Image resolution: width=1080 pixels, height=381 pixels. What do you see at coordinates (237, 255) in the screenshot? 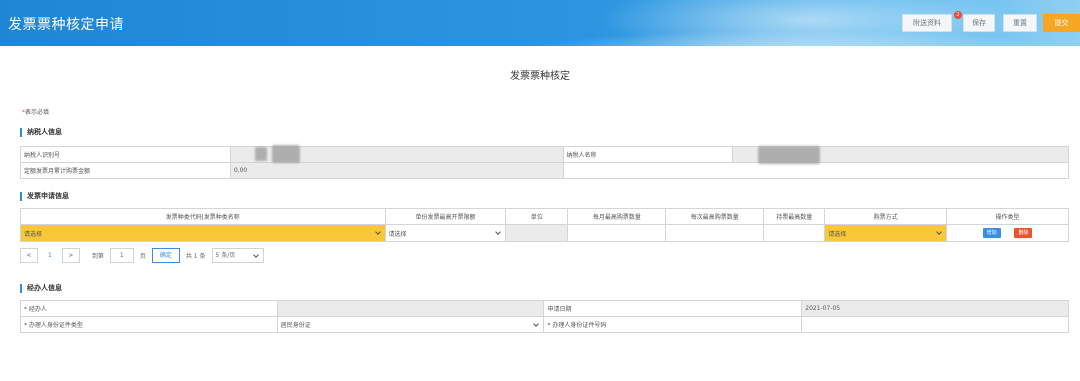
I see `page-size-select: 5 条/页` at bounding box center [237, 255].